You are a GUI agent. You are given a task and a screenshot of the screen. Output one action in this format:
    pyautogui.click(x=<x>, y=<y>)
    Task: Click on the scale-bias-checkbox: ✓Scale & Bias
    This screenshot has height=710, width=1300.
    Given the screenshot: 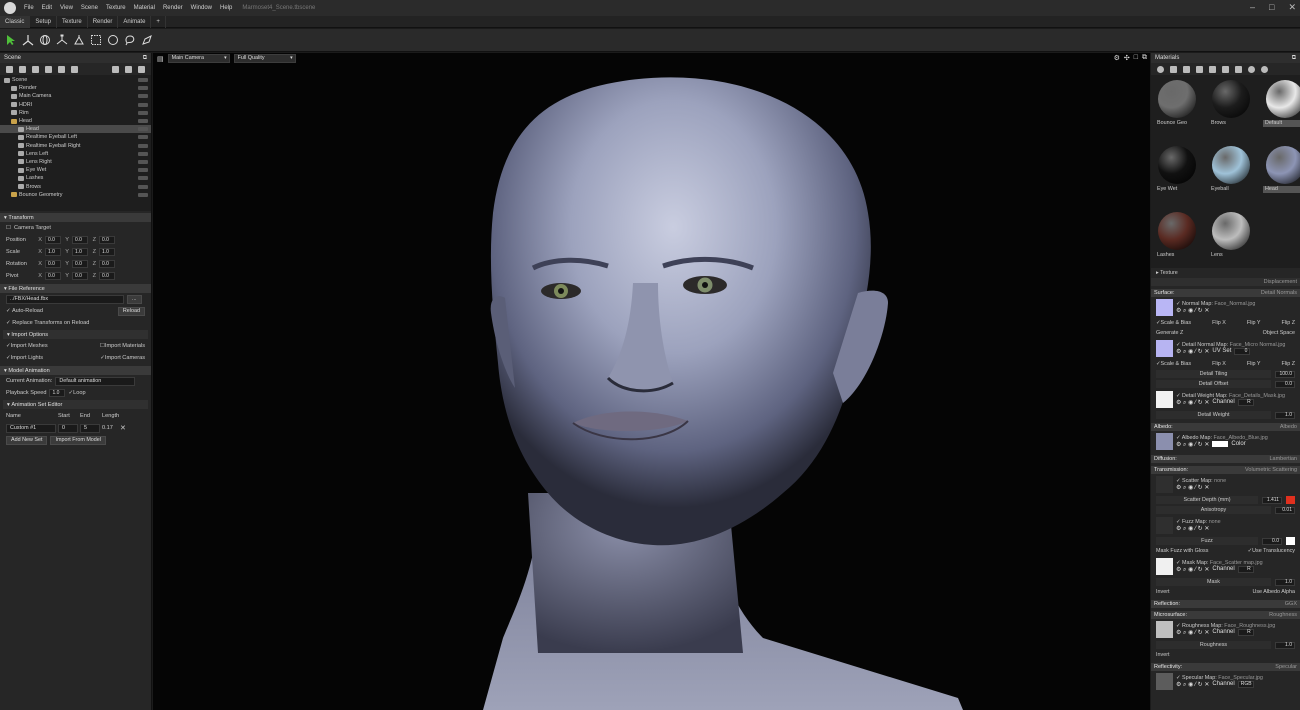 What is the action you would take?
    pyautogui.click(x=1173, y=323)
    